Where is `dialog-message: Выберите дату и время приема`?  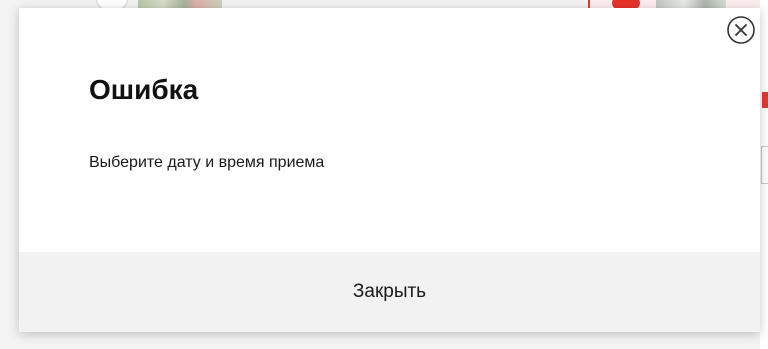 dialog-message: Выберите дату и время приема is located at coordinates (207, 162).